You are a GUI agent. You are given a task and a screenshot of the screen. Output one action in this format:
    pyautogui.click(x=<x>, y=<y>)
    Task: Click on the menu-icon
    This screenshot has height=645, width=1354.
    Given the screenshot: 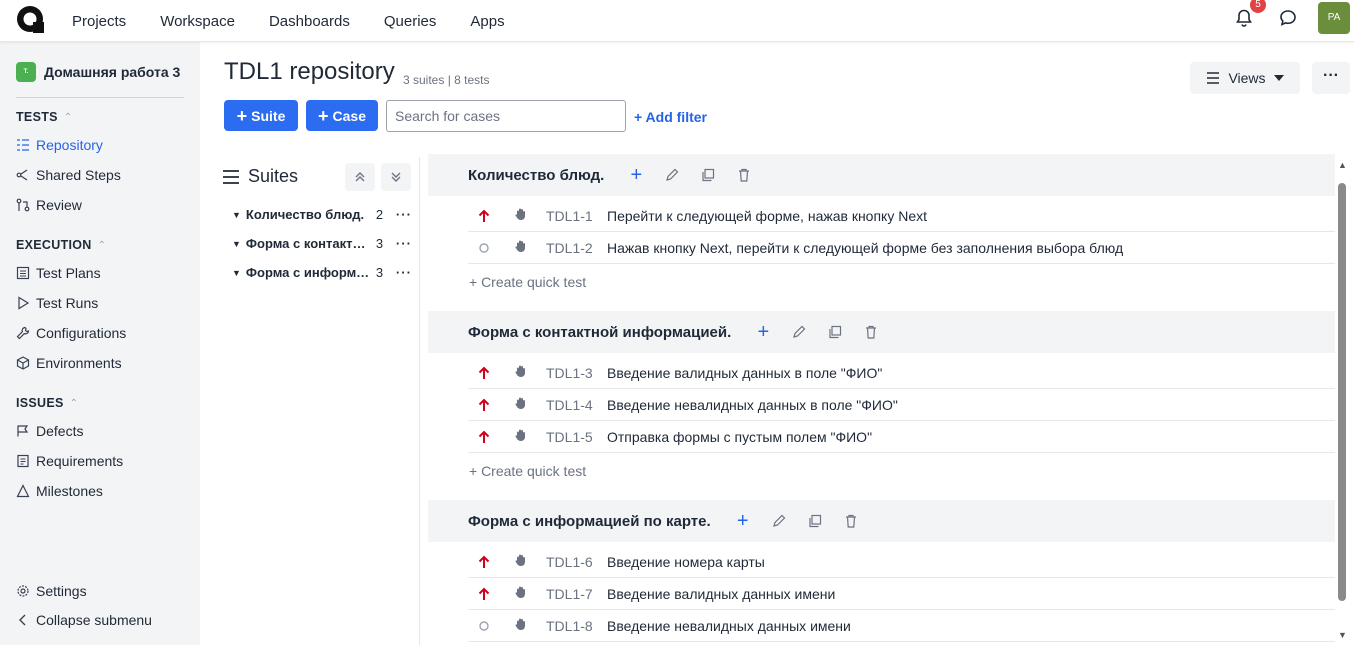 What is the action you would take?
    pyautogui.click(x=231, y=176)
    